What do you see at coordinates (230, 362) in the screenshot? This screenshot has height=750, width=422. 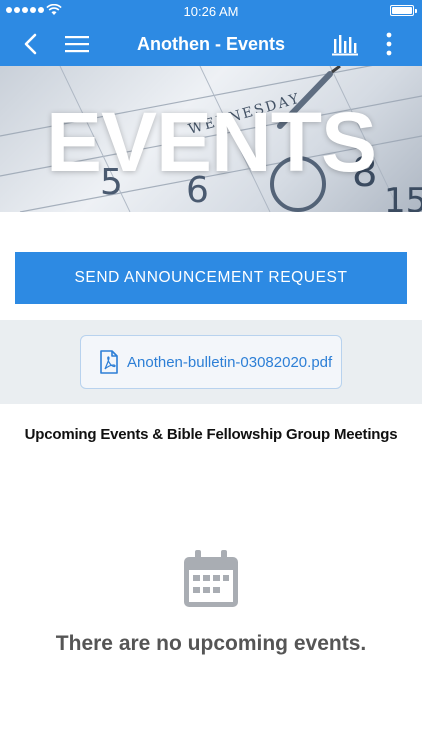 I see `pdf-file-name: Anothen-bulletin-03082020.pdf` at bounding box center [230, 362].